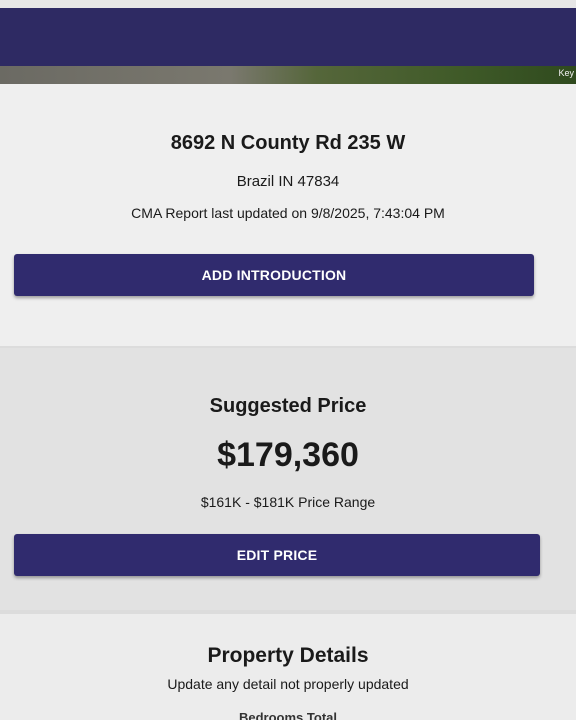  I want to click on suggested-price-value: $179,360, so click(288, 455).